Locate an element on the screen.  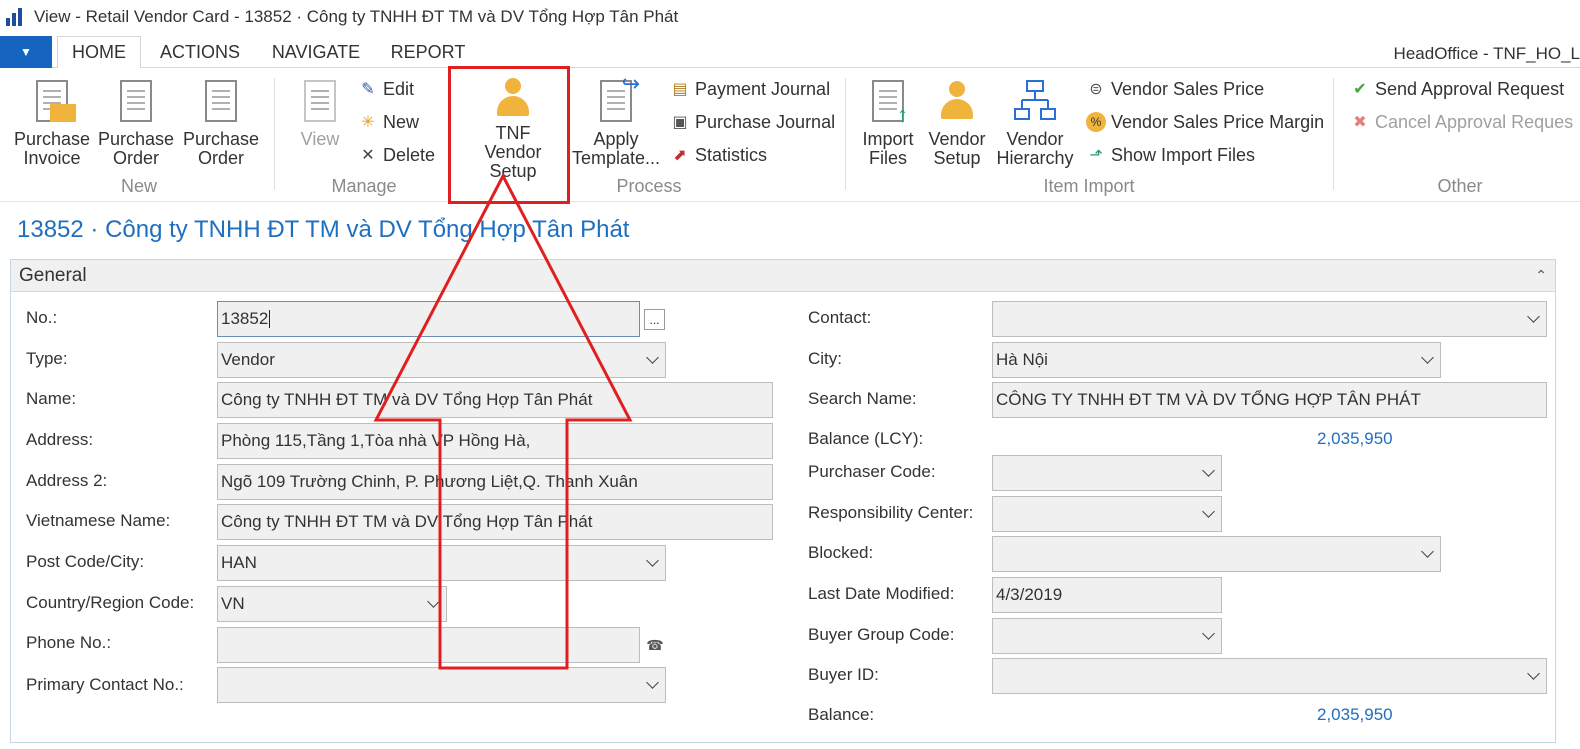
collapse-chevron-icon: ⌃ is located at coordinates (1541, 275).